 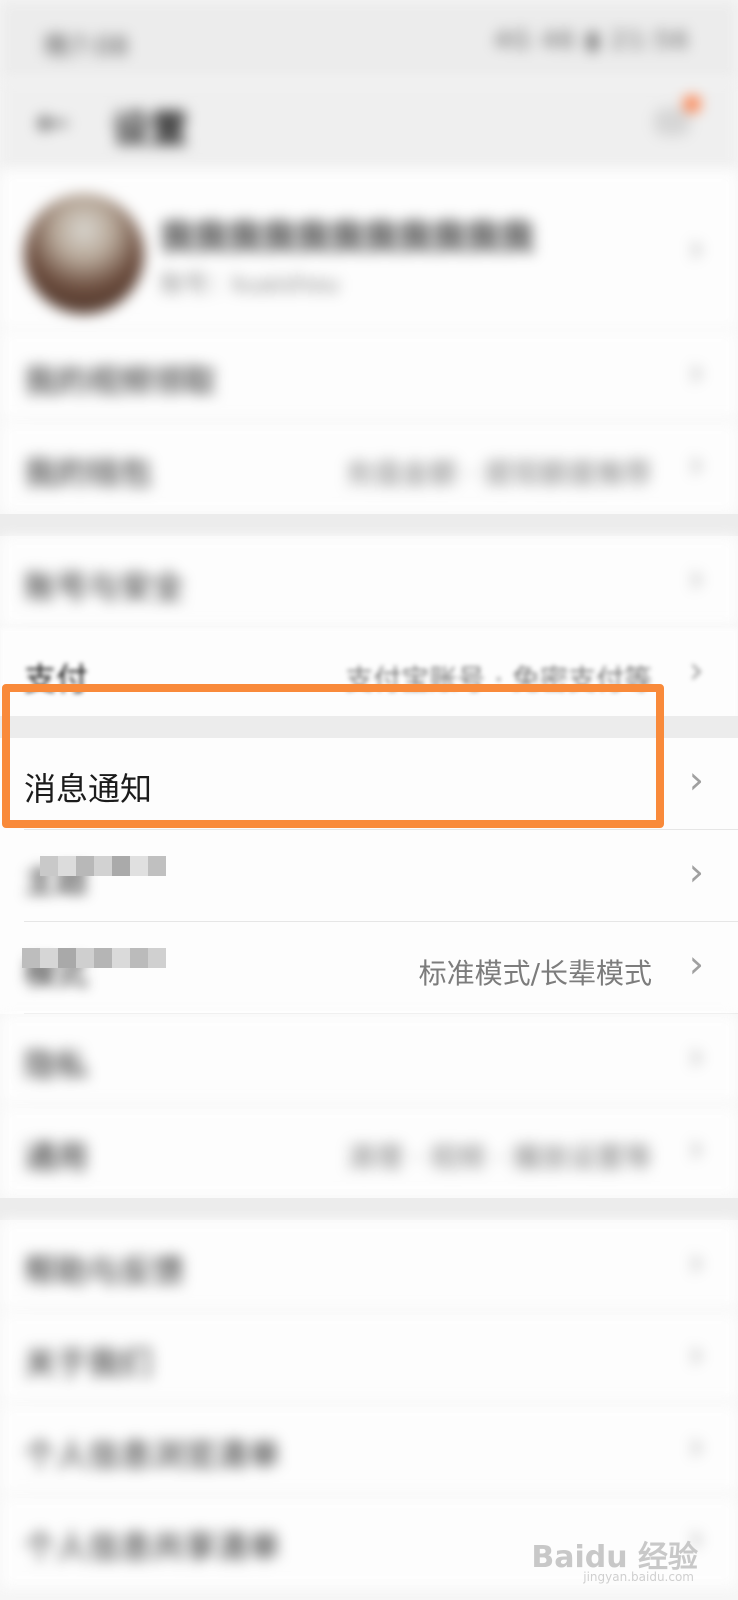 I want to click on status-bar: 晚7:08 4G 46 ▮ 21:56, so click(x=369, y=40).